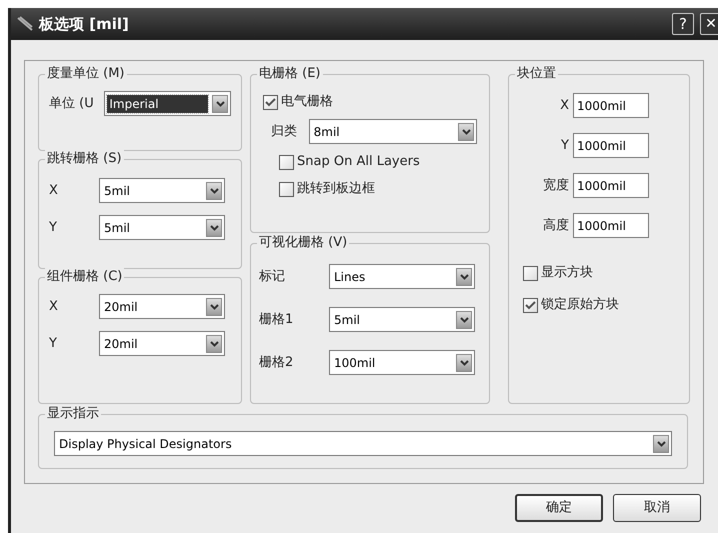  I want to click on close-button: ✕, so click(709, 24).